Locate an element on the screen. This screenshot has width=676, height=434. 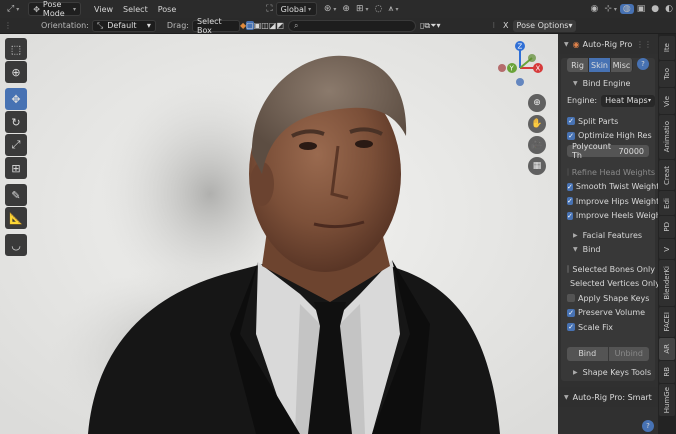
selected-bones-only-label: Selected Bones Only is located at coordinates (613, 269).